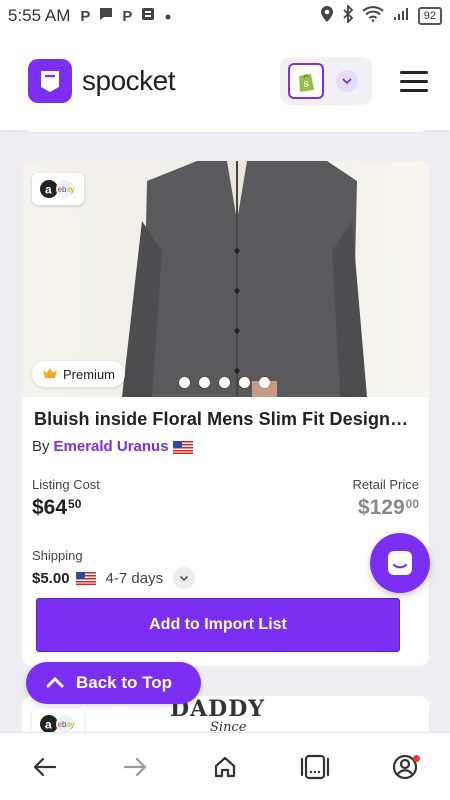 The height and width of the screenshot is (800, 450). I want to click on shipping-info: $5.00 4-7 days, so click(225, 578).